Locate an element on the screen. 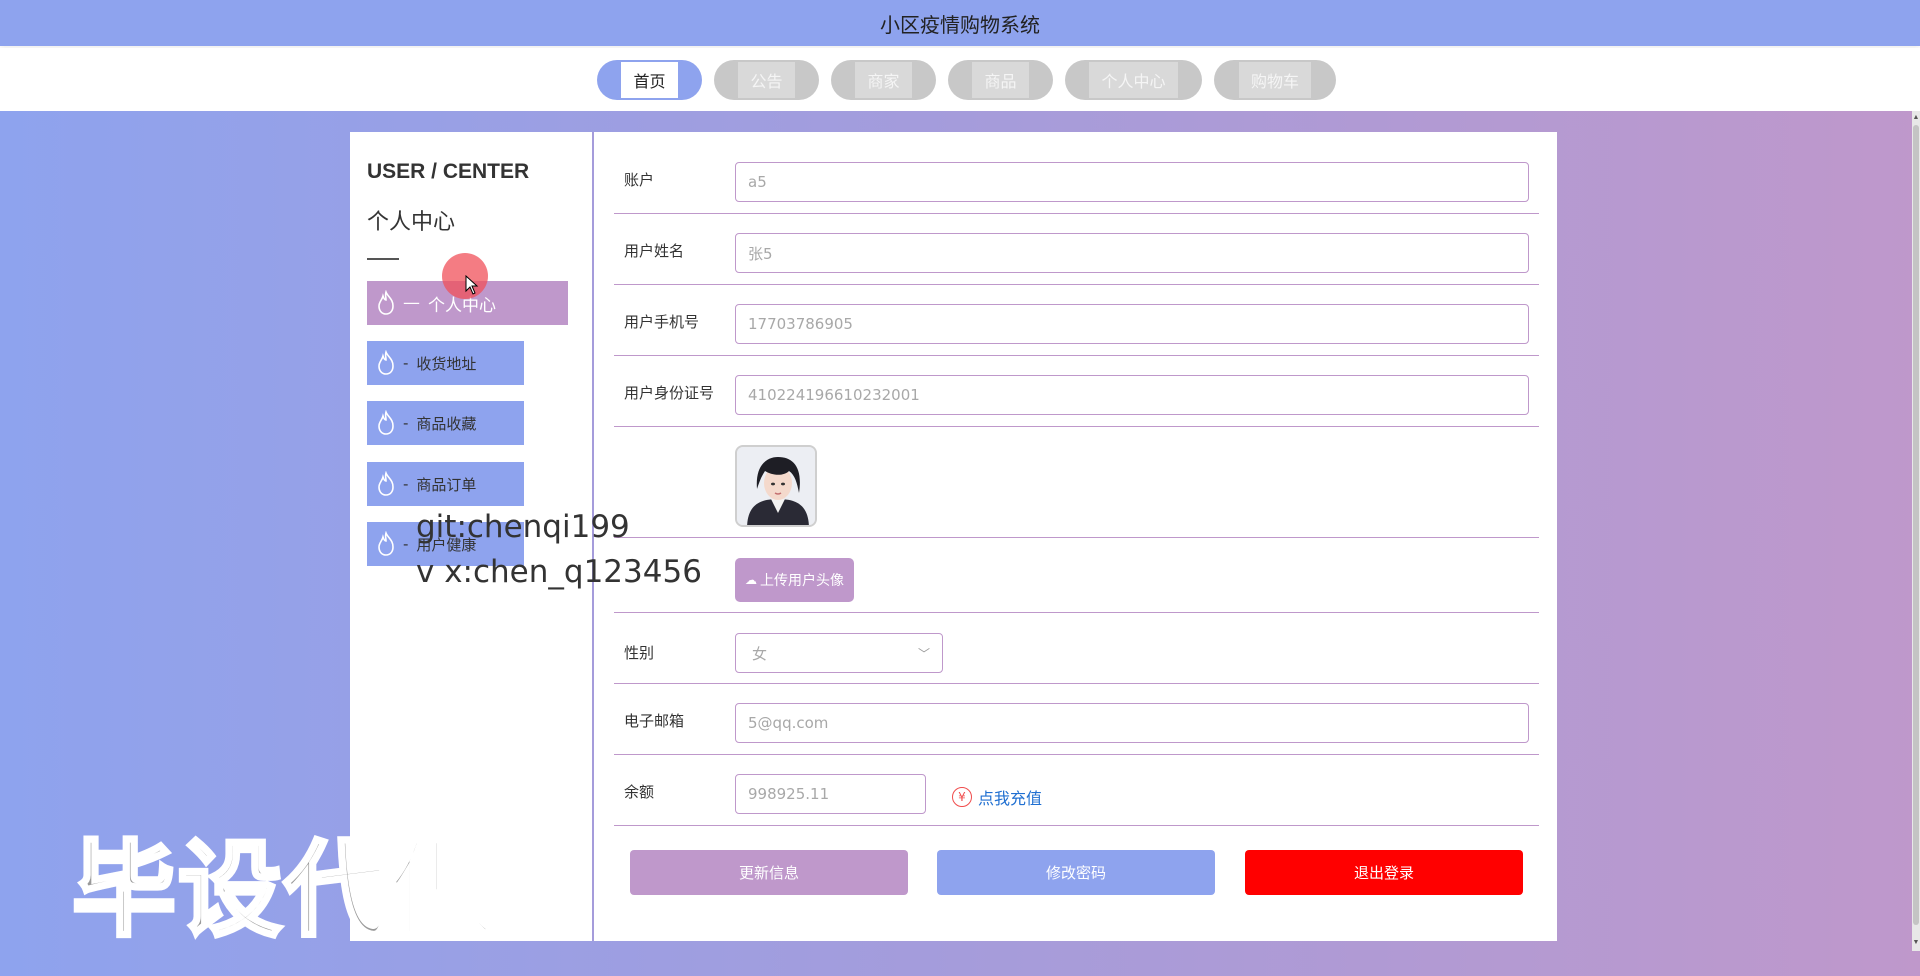  nav-cart-label: 购物车 is located at coordinates (1274, 79).